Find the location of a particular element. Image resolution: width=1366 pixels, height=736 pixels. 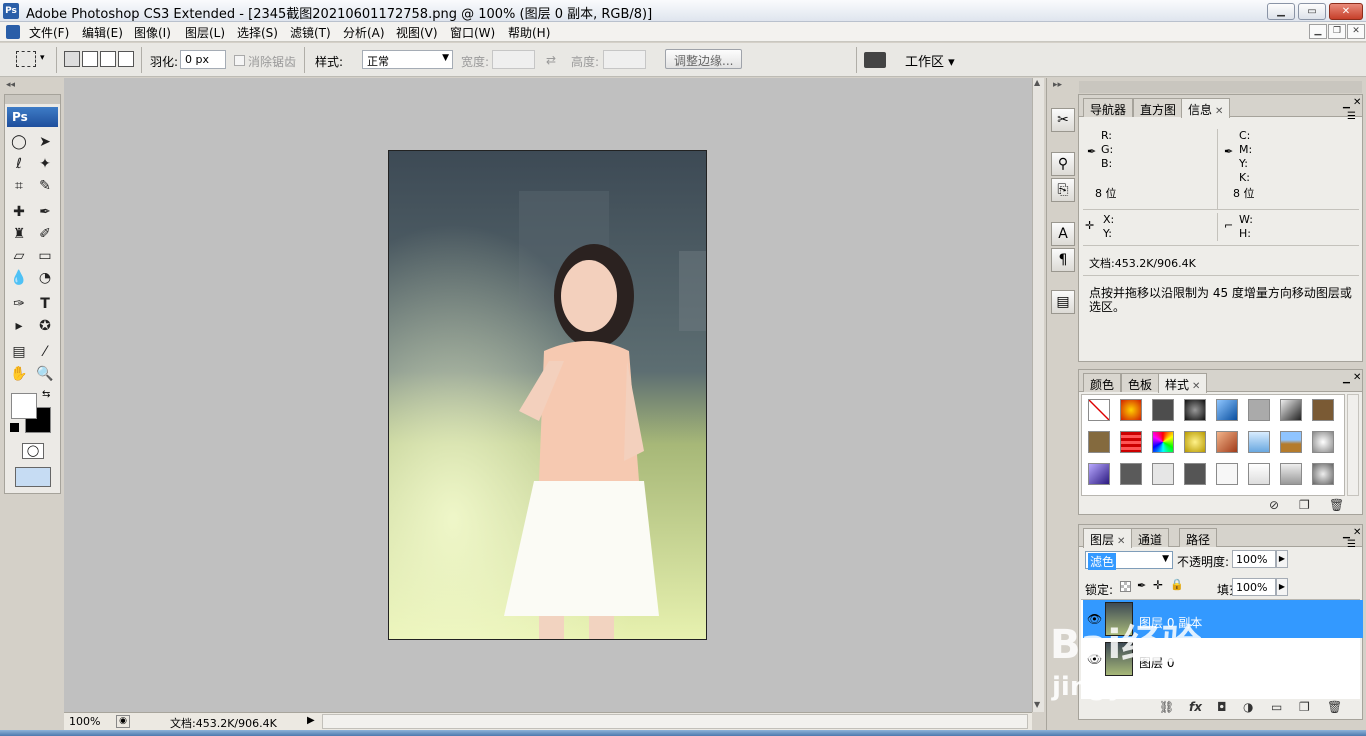

new-layer-icon: ❐ is located at coordinates (1304, 707).